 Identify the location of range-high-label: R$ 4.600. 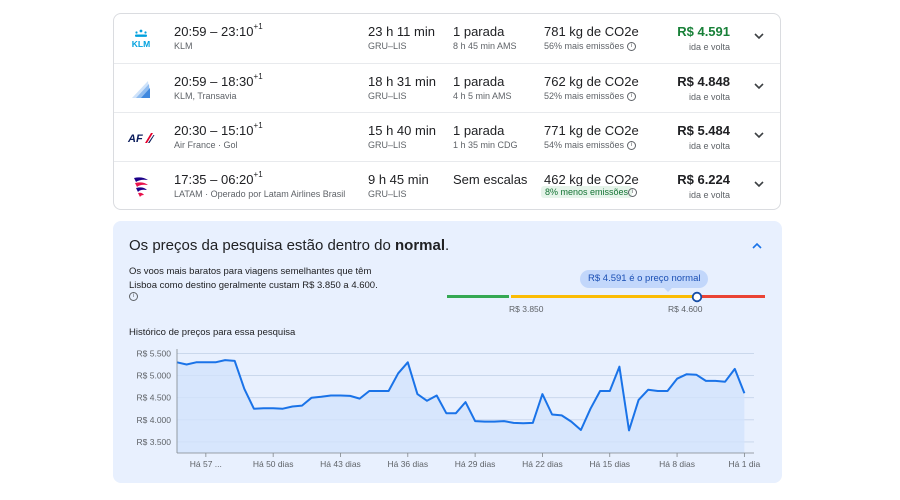
(685, 309).